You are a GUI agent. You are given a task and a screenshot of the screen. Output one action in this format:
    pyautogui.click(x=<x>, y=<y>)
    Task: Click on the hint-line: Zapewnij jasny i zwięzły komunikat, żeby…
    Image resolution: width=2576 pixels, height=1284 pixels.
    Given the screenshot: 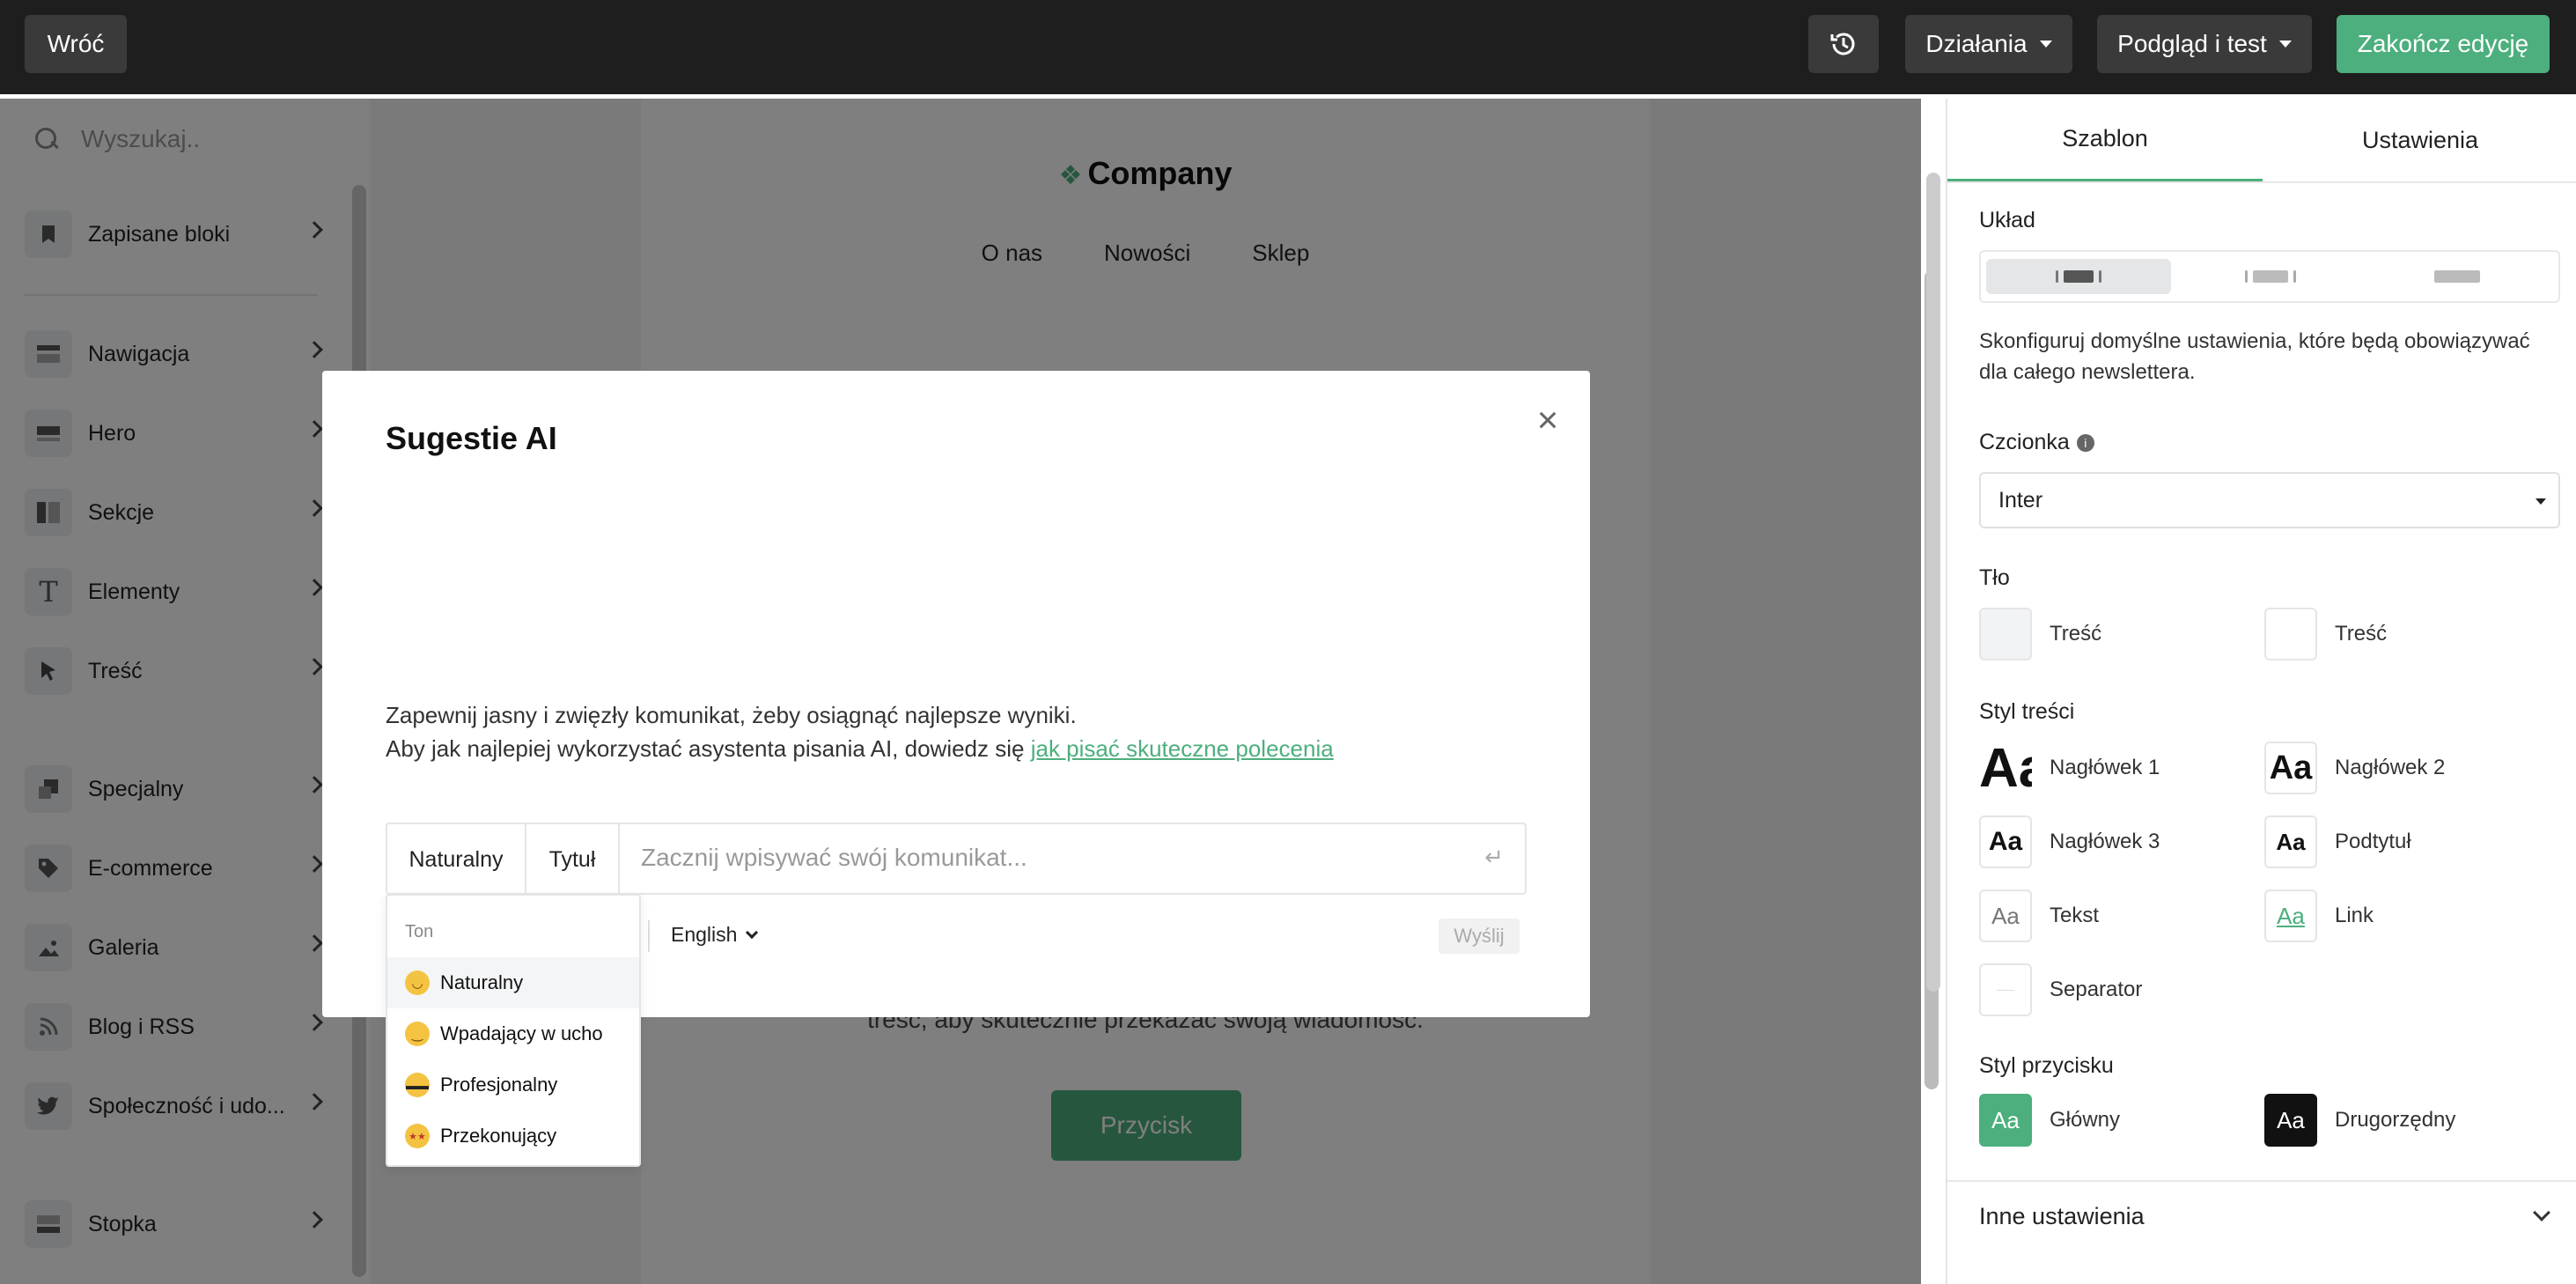 What is the action you would take?
    pyautogui.click(x=731, y=715)
    